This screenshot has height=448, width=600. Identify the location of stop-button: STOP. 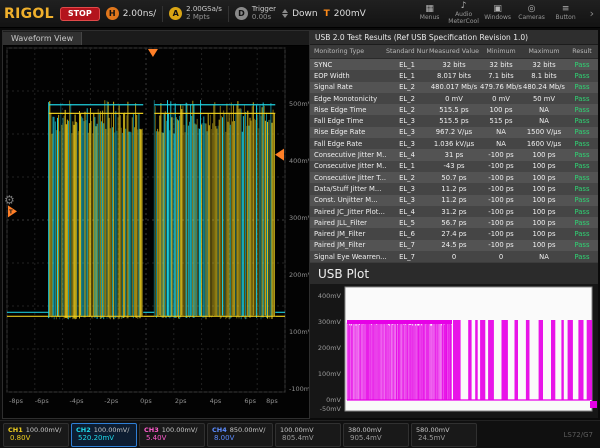
(79, 13).